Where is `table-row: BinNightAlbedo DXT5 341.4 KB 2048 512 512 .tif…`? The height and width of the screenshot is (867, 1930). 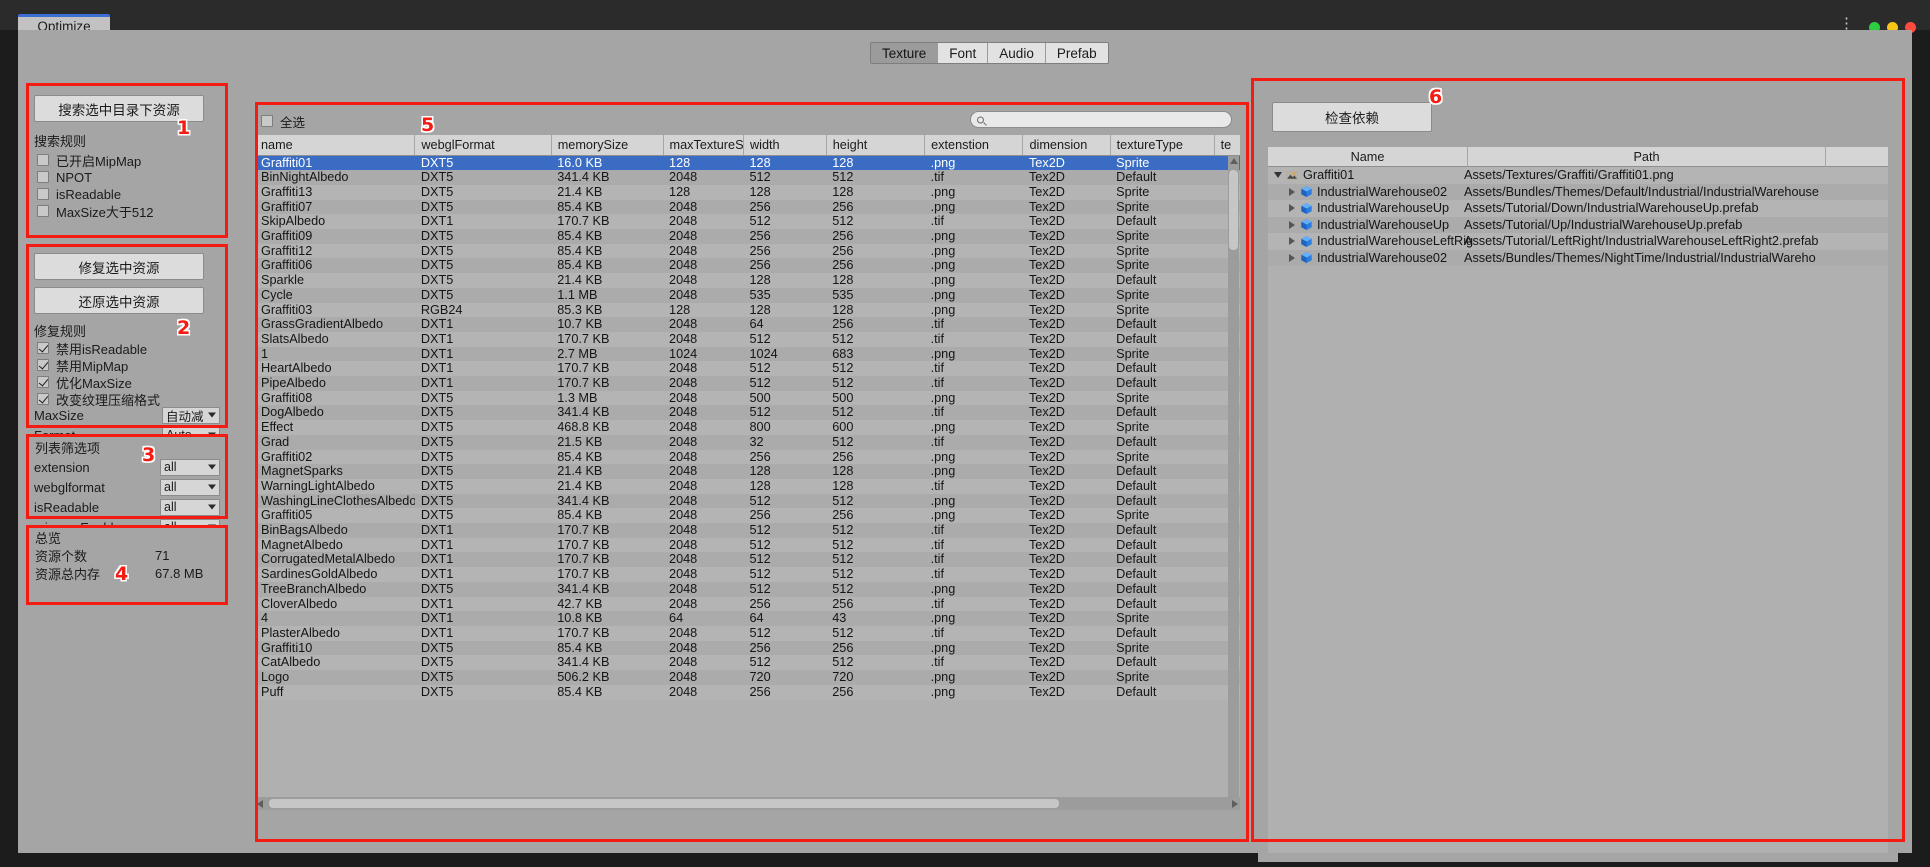
table-row: BinNightAlbedo DXT5 341.4 KB 2048 512 512 .tif… is located at coordinates (747, 177).